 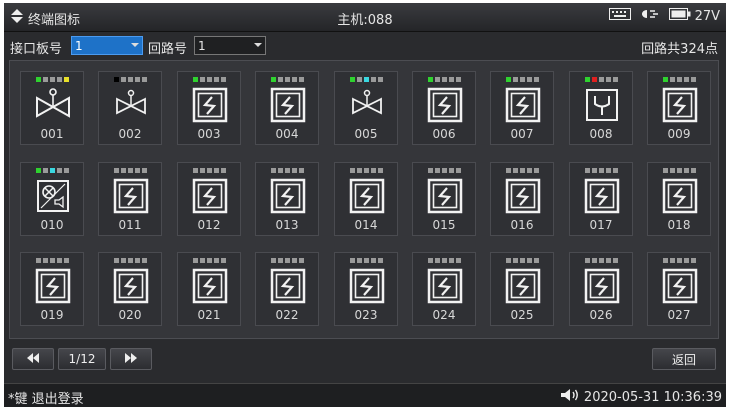 I want to click on terminal-tile: 021, so click(x=209, y=289).